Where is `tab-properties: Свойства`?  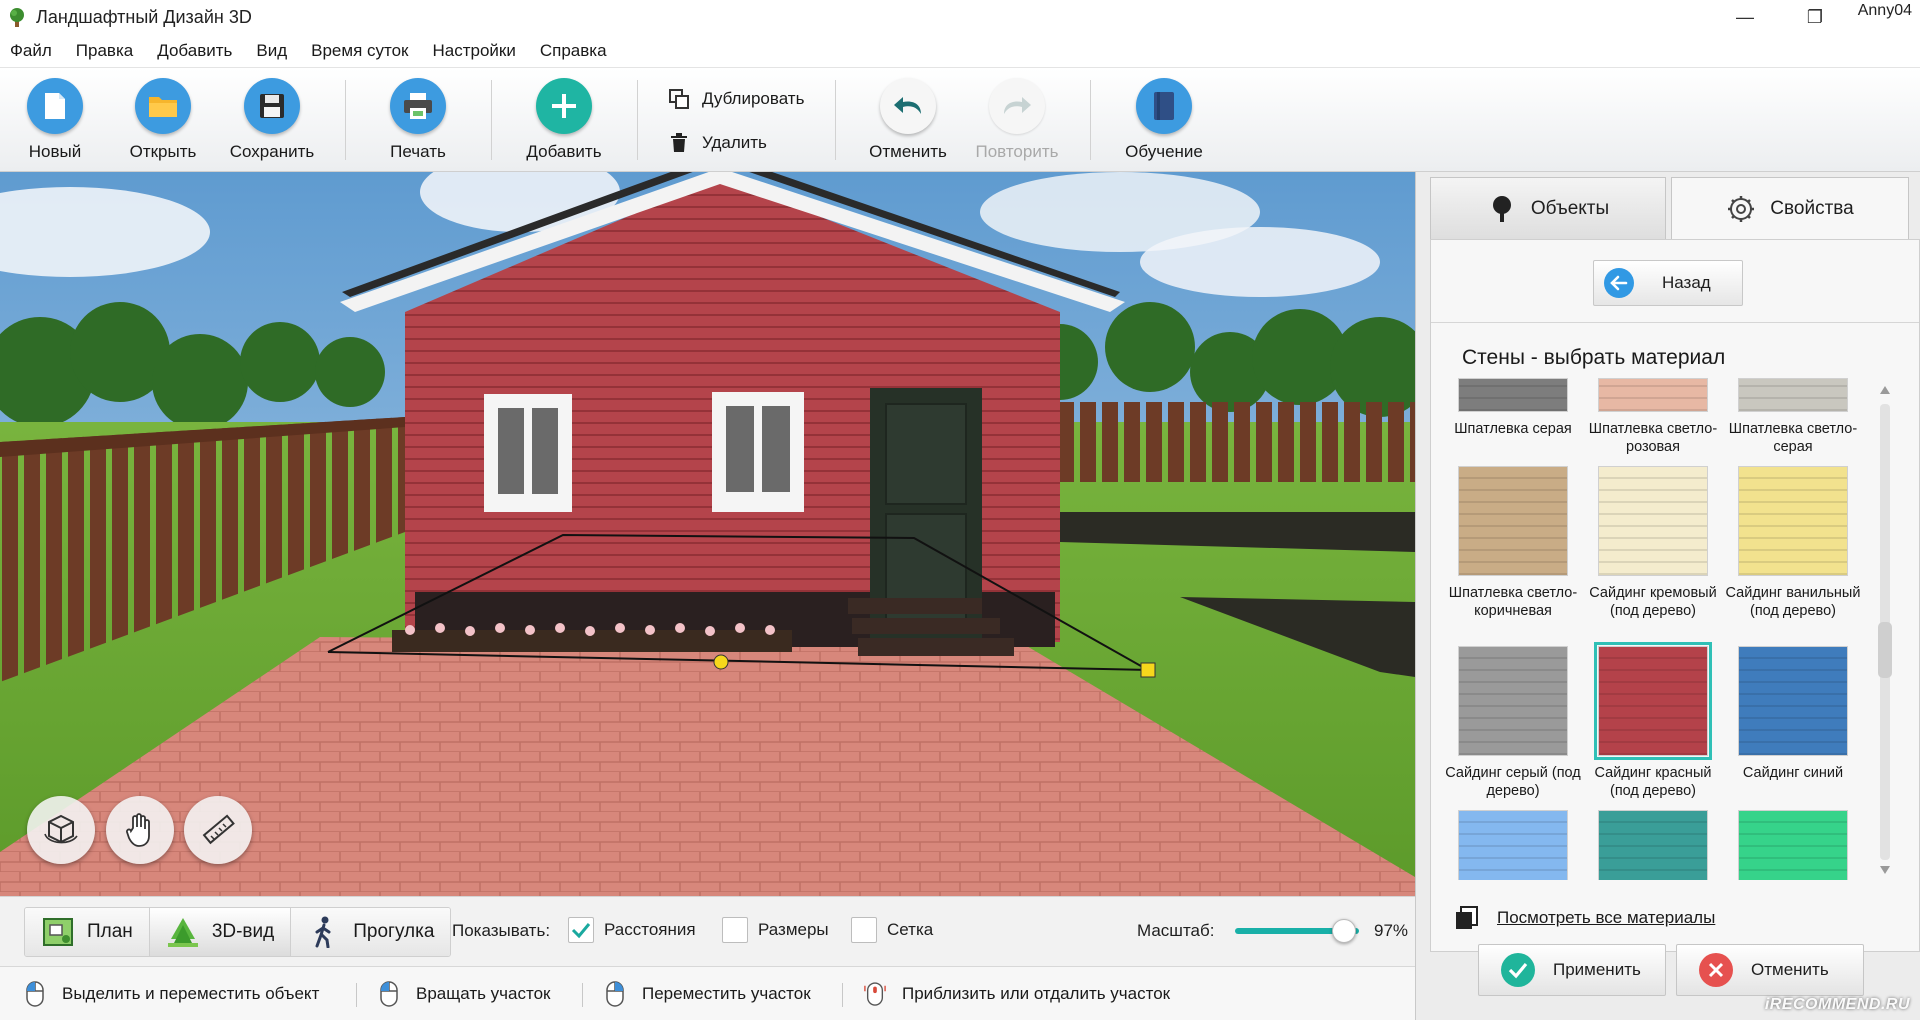 tab-properties: Свойства is located at coordinates (1790, 208).